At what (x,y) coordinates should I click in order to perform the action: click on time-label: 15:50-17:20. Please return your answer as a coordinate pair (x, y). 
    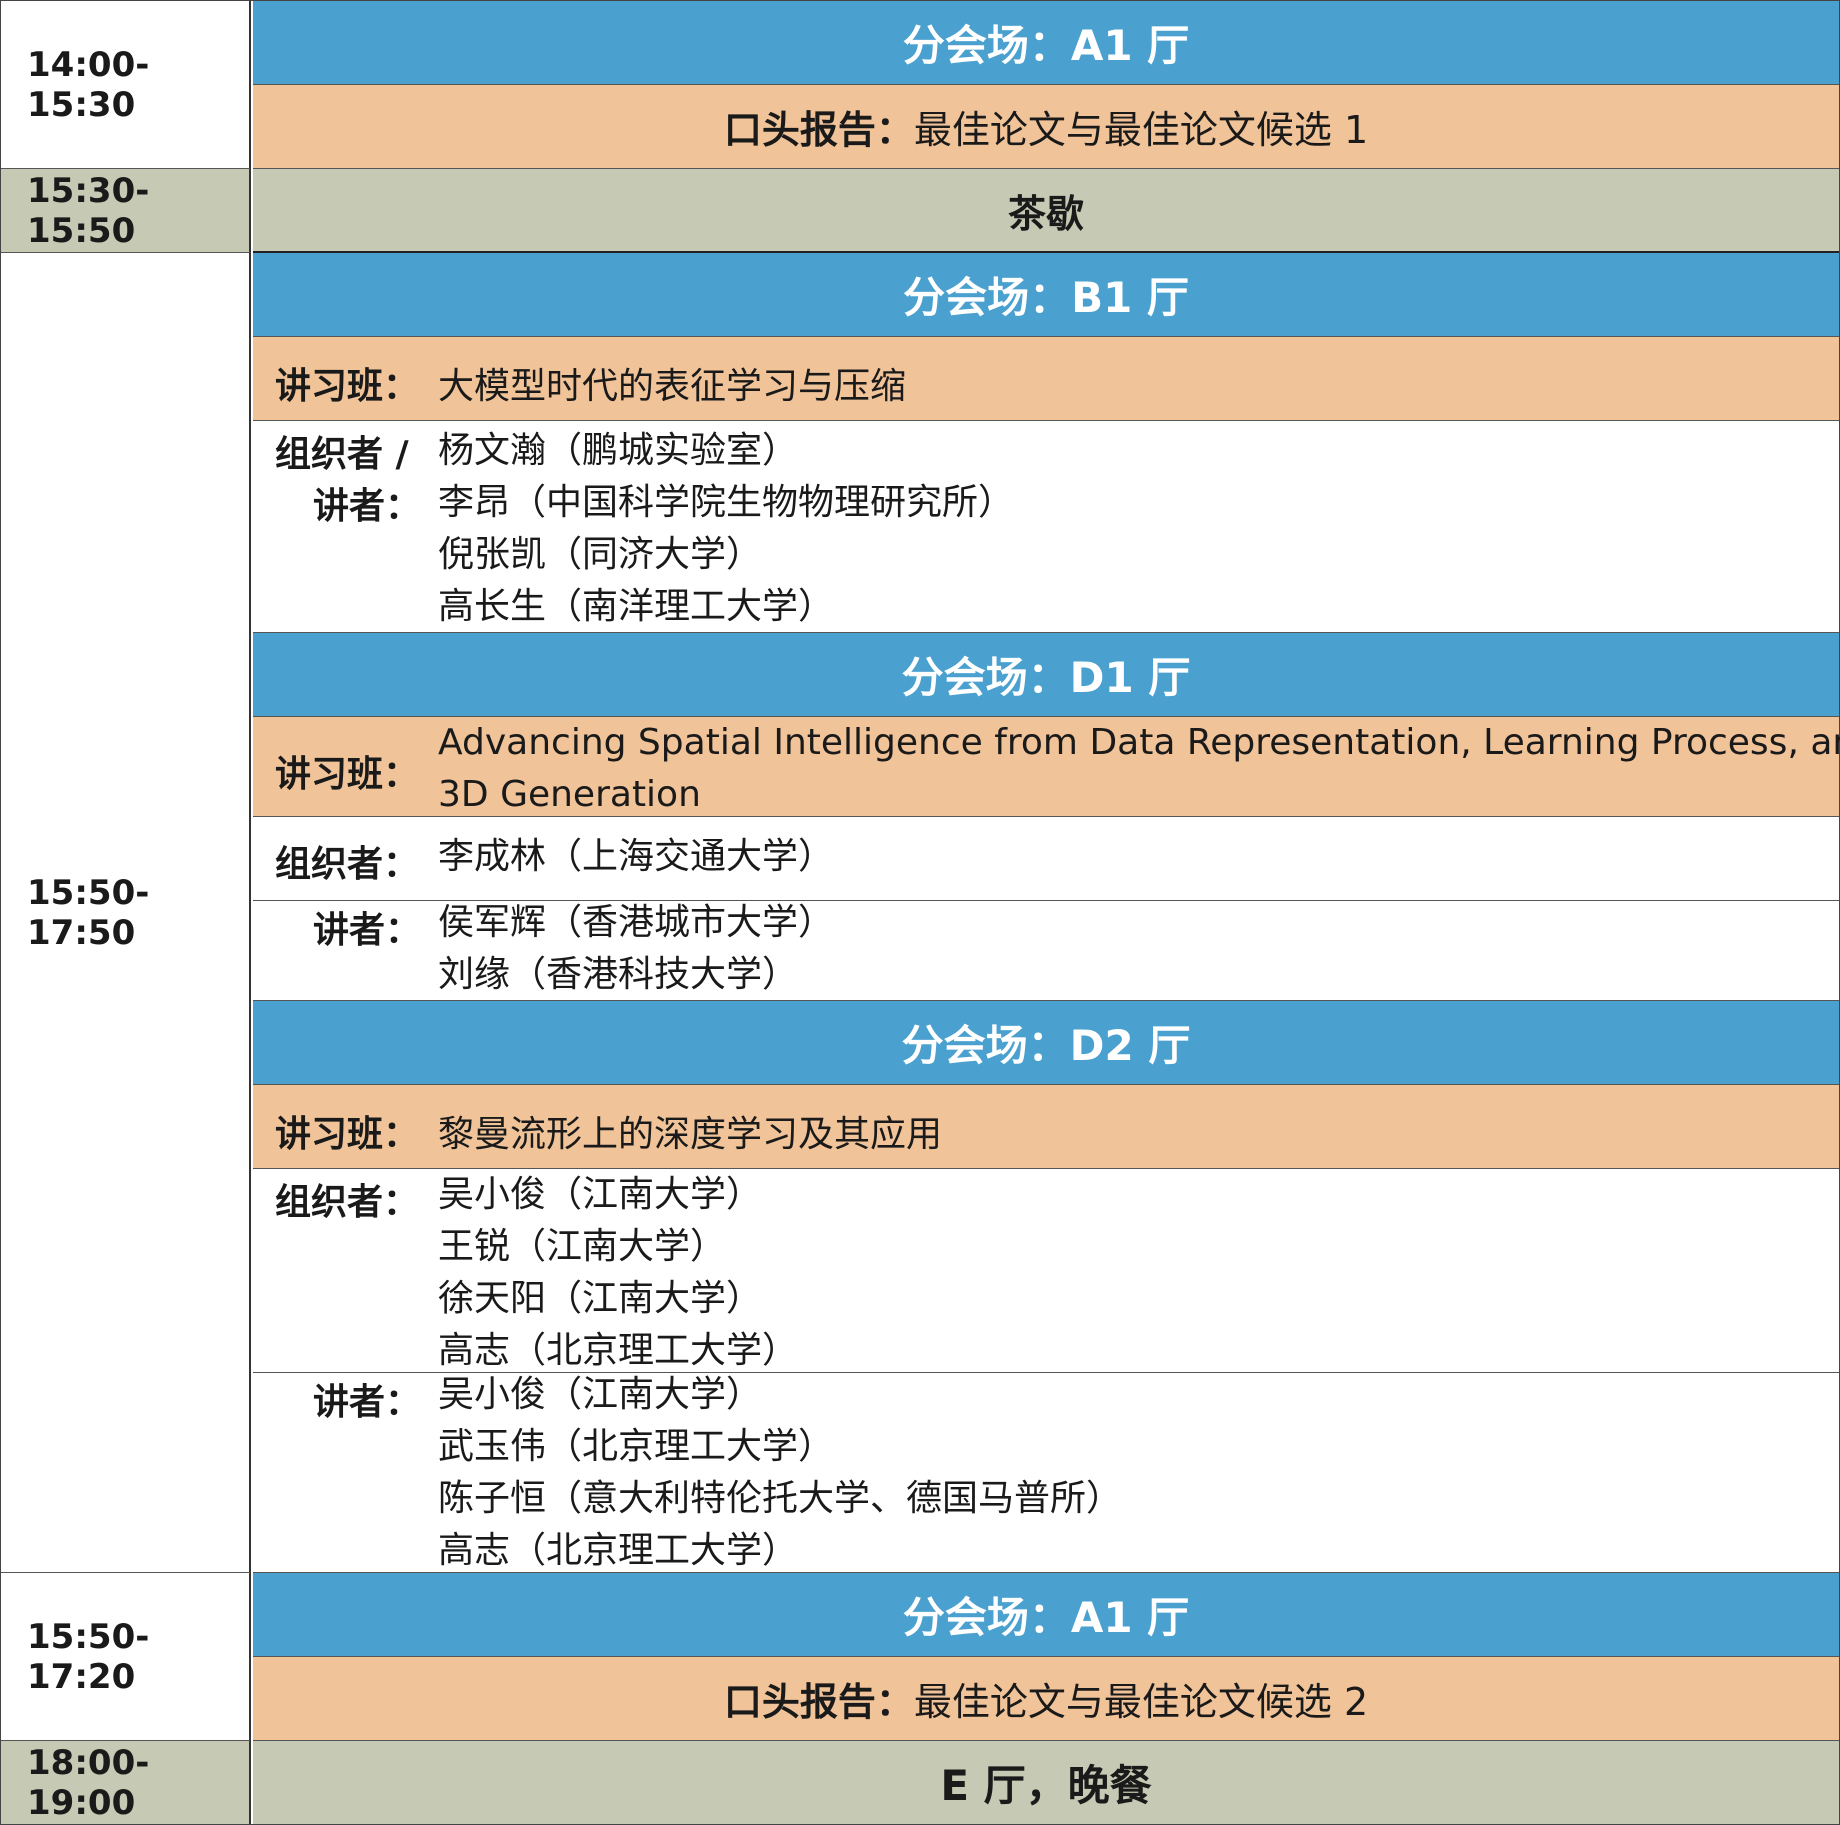
    Looking at the image, I should click on (88, 1656).